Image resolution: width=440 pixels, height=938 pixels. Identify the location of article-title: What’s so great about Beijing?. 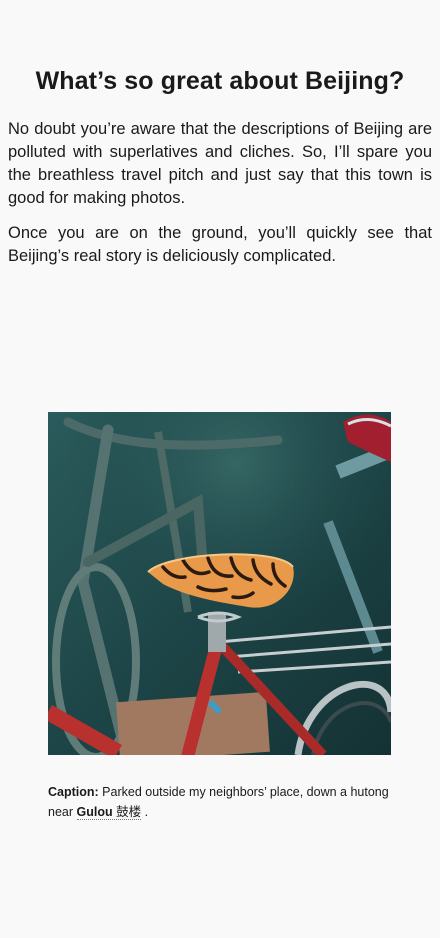
(220, 81).